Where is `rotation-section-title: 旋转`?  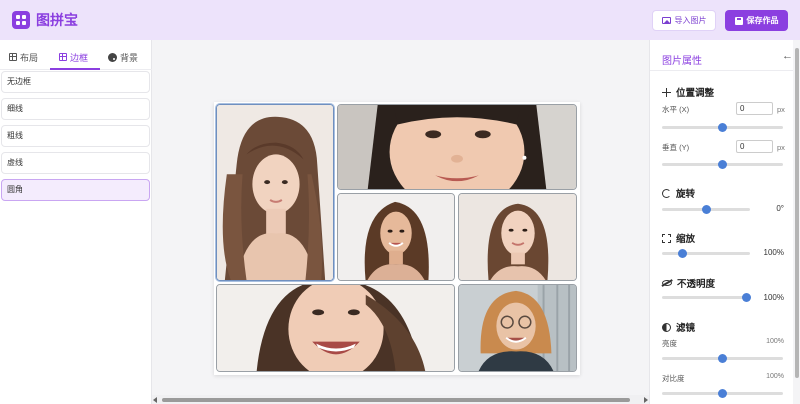
rotation-section-title: 旋转 is located at coordinates (678, 193).